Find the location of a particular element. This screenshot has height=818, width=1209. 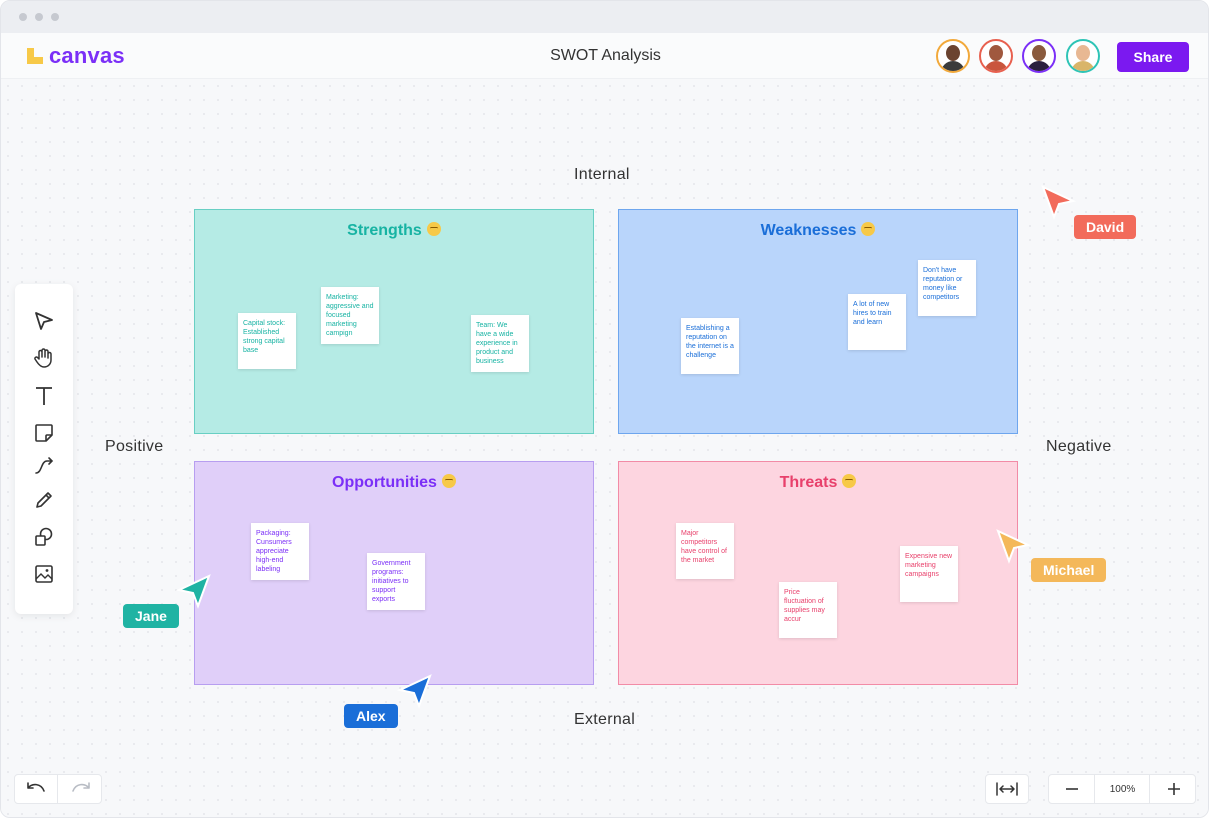

tool-palette is located at coordinates (44, 449).